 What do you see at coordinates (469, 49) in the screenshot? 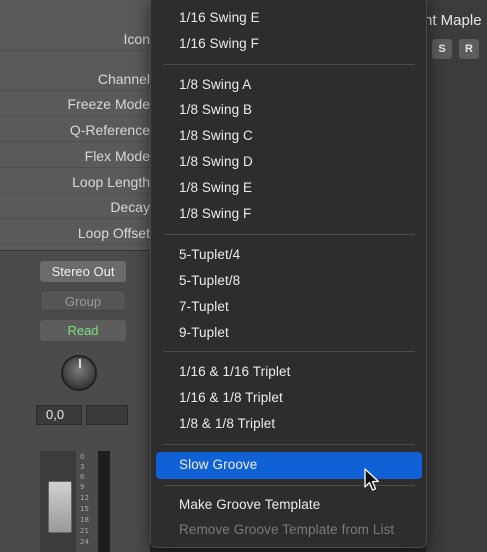
I see `record-enable-button: R` at bounding box center [469, 49].